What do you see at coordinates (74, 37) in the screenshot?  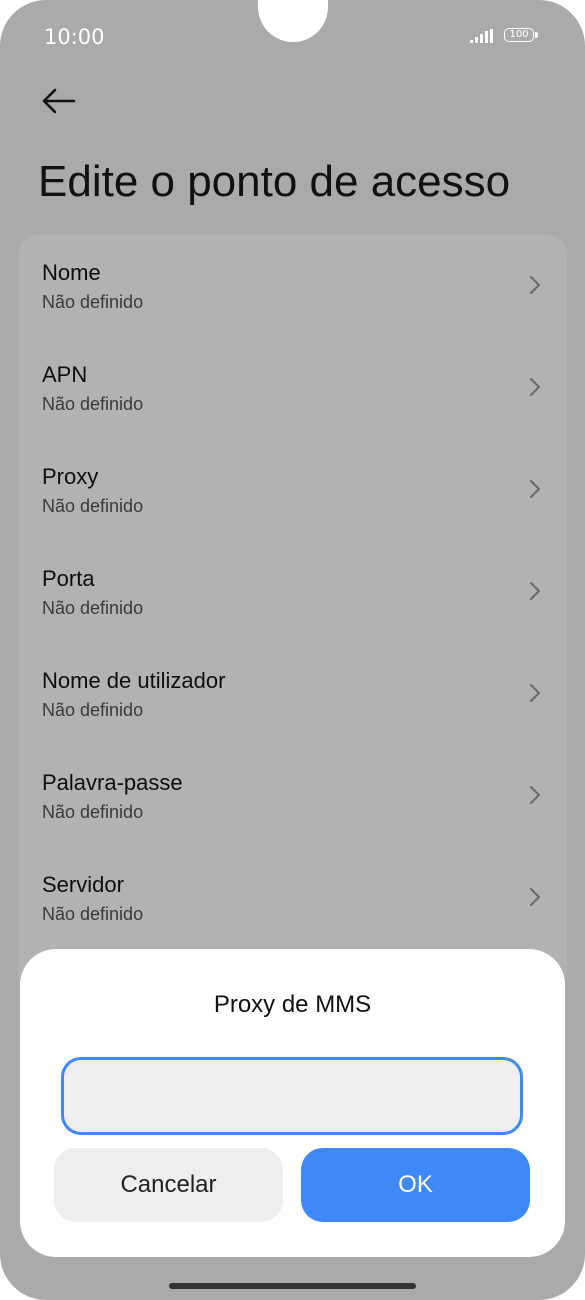 I see `status-time: 10:00` at bounding box center [74, 37].